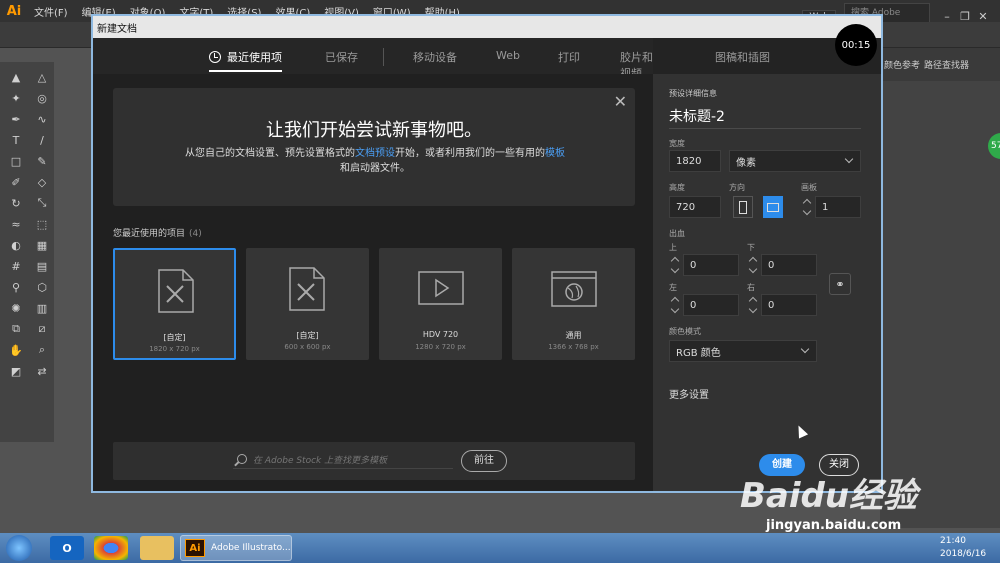  I want to click on orientation-label: 方向, so click(737, 187).